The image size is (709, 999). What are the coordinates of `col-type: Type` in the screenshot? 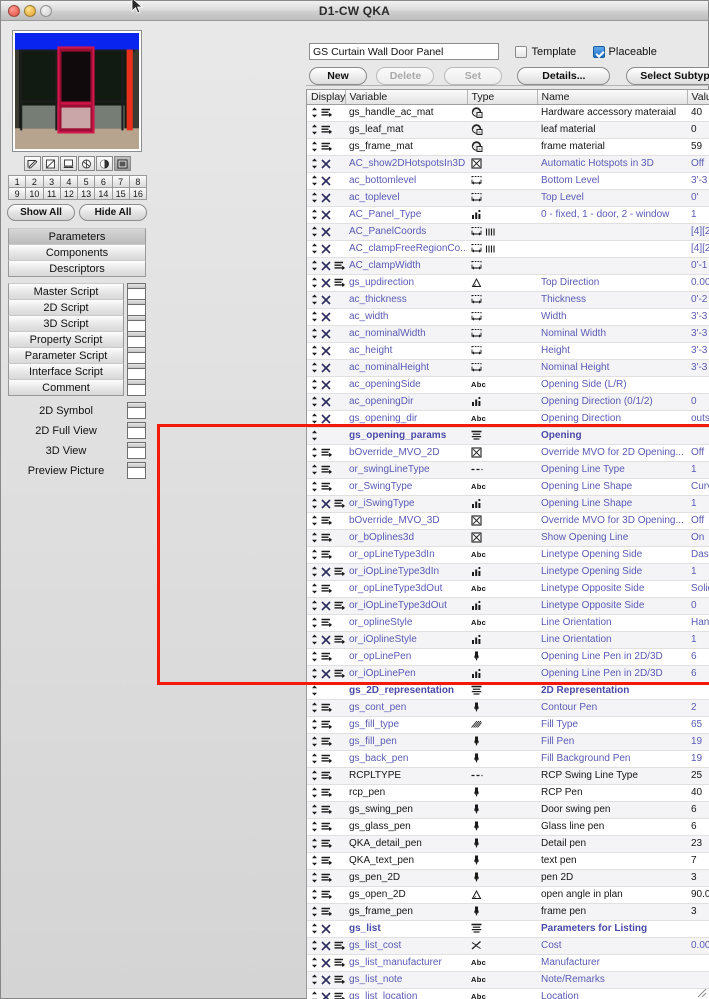 It's located at (502, 97).